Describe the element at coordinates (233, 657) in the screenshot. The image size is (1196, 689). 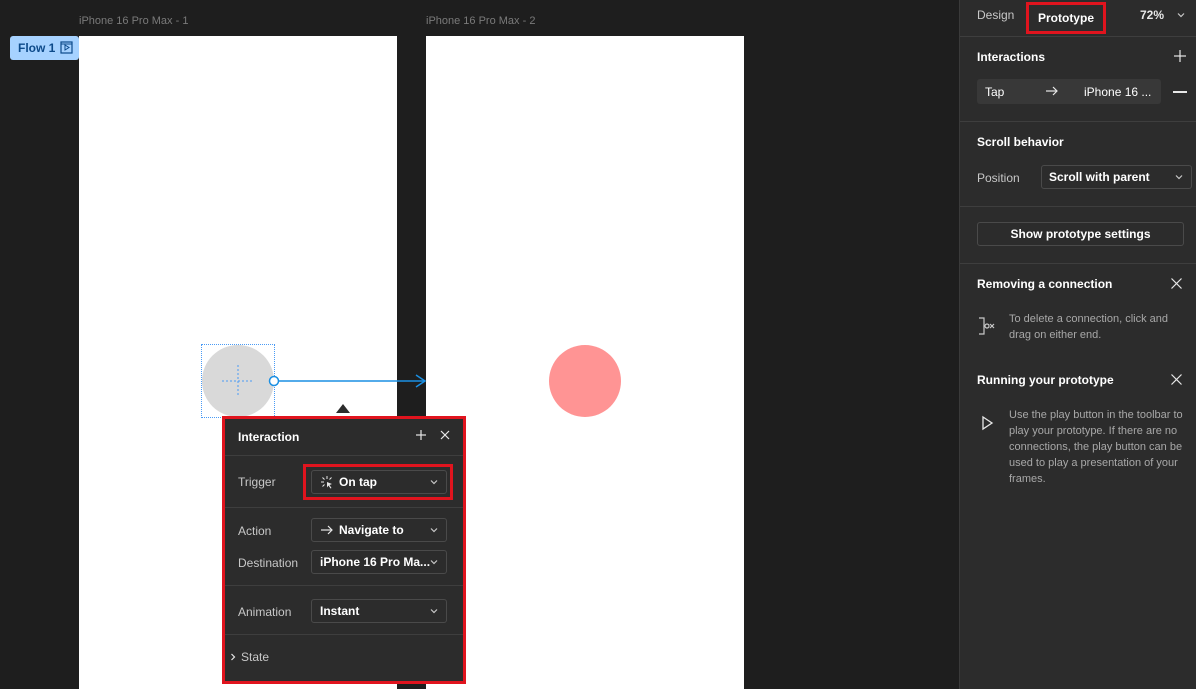
I see `chevron-right-icon` at that location.